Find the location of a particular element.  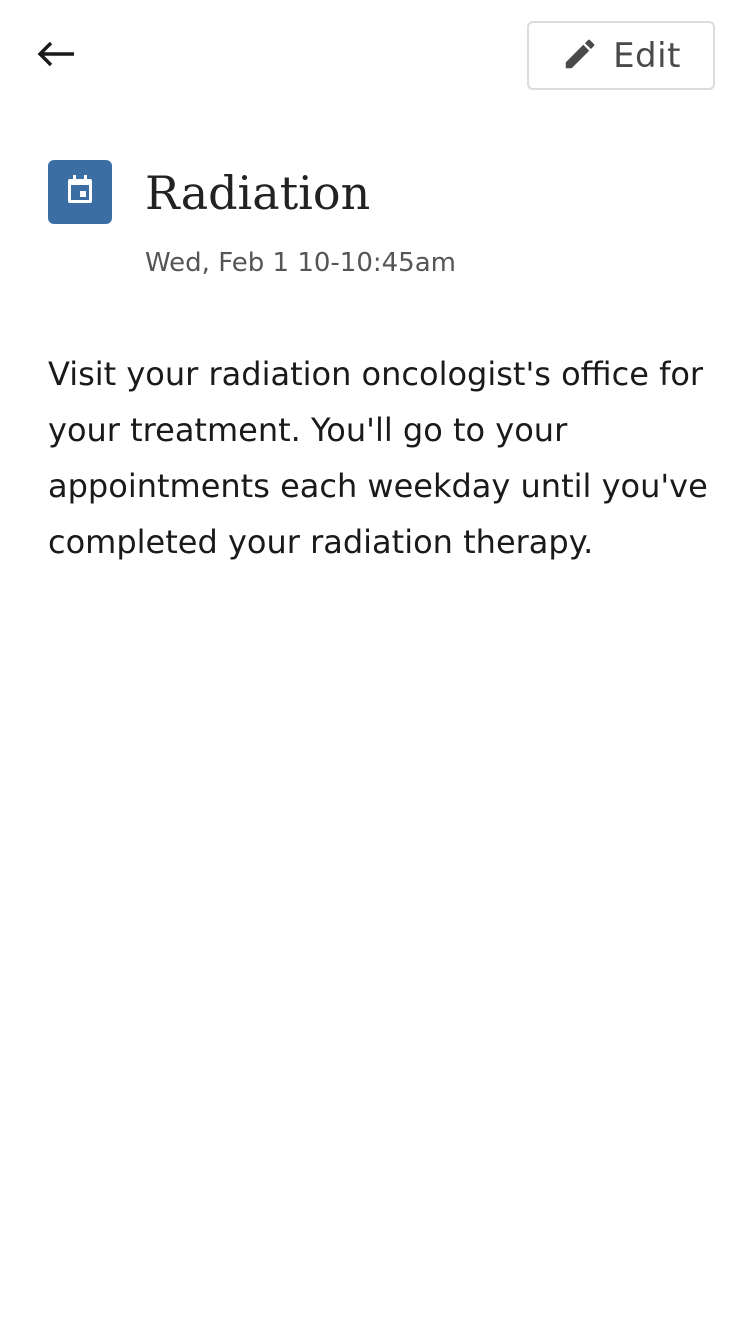

arrow-left-icon is located at coordinates (56, 56).